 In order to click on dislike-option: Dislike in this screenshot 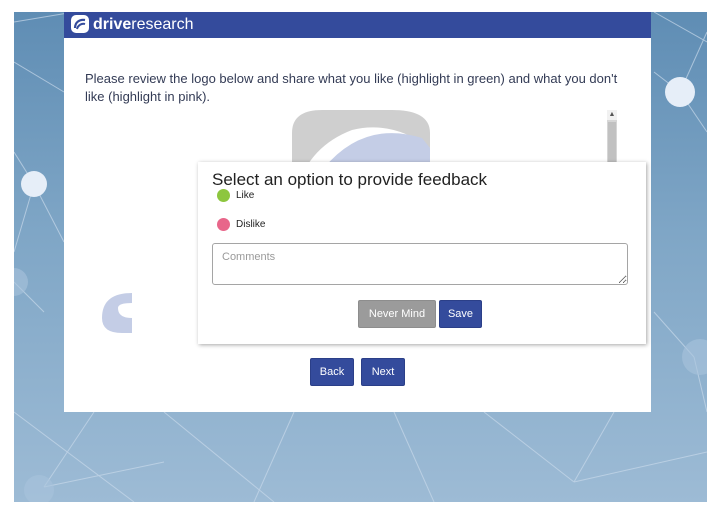, I will do `click(252, 225)`.